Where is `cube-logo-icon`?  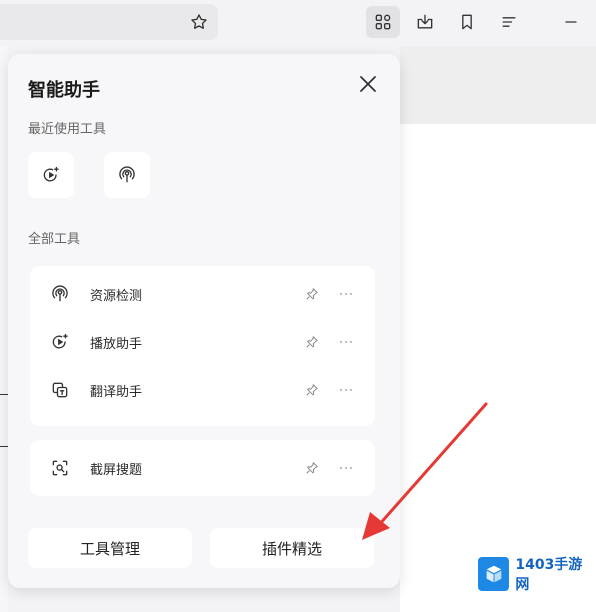
cube-logo-icon is located at coordinates (494, 574).